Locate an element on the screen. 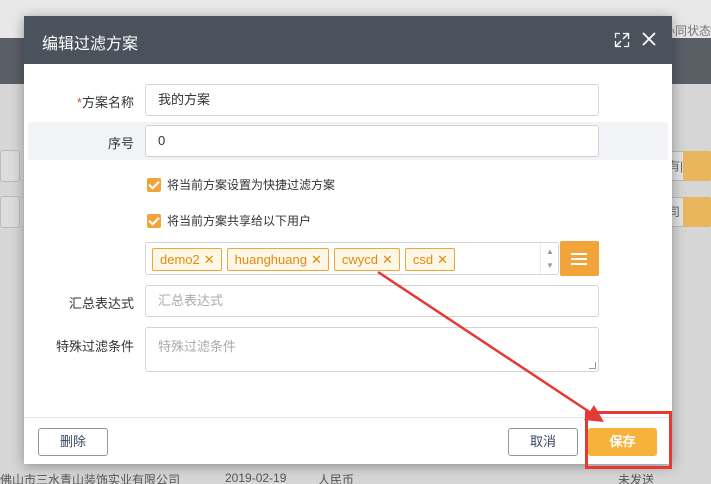 The image size is (711, 484). quick-filter-checkbox is located at coordinates (154, 184).